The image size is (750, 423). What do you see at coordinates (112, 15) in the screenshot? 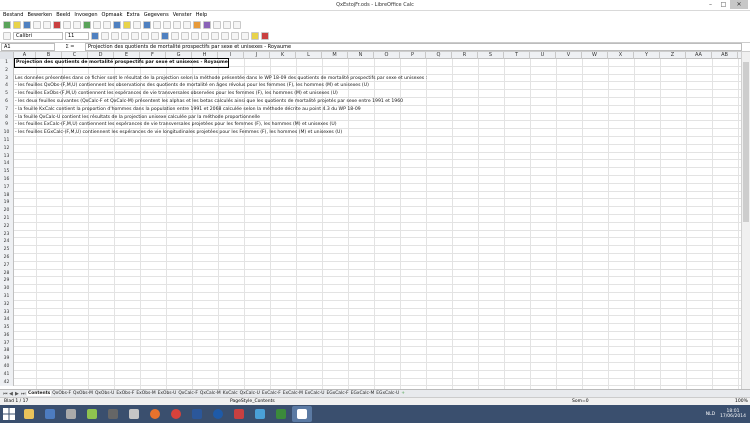
I see `menu-opmaak: Opmaak` at bounding box center [112, 15].